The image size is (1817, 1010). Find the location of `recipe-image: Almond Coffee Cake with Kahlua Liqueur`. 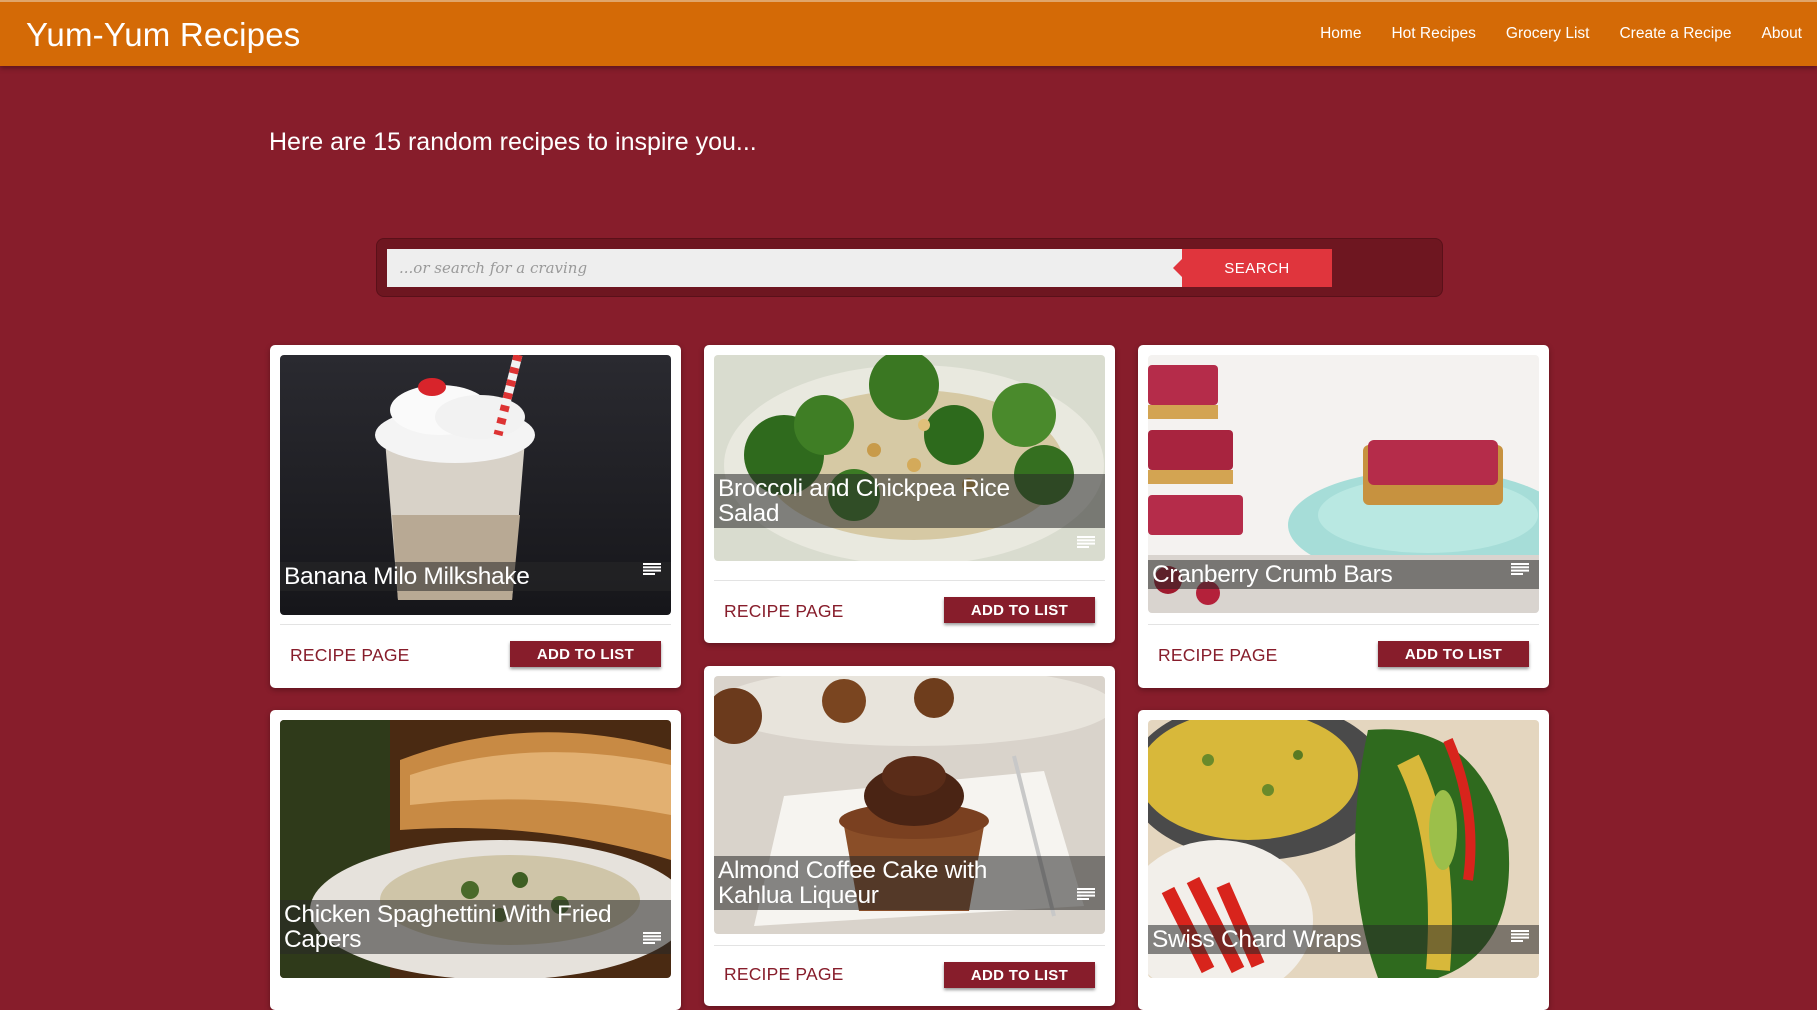

recipe-image: Almond Coffee Cake with Kahlua Liqueur is located at coordinates (909, 805).